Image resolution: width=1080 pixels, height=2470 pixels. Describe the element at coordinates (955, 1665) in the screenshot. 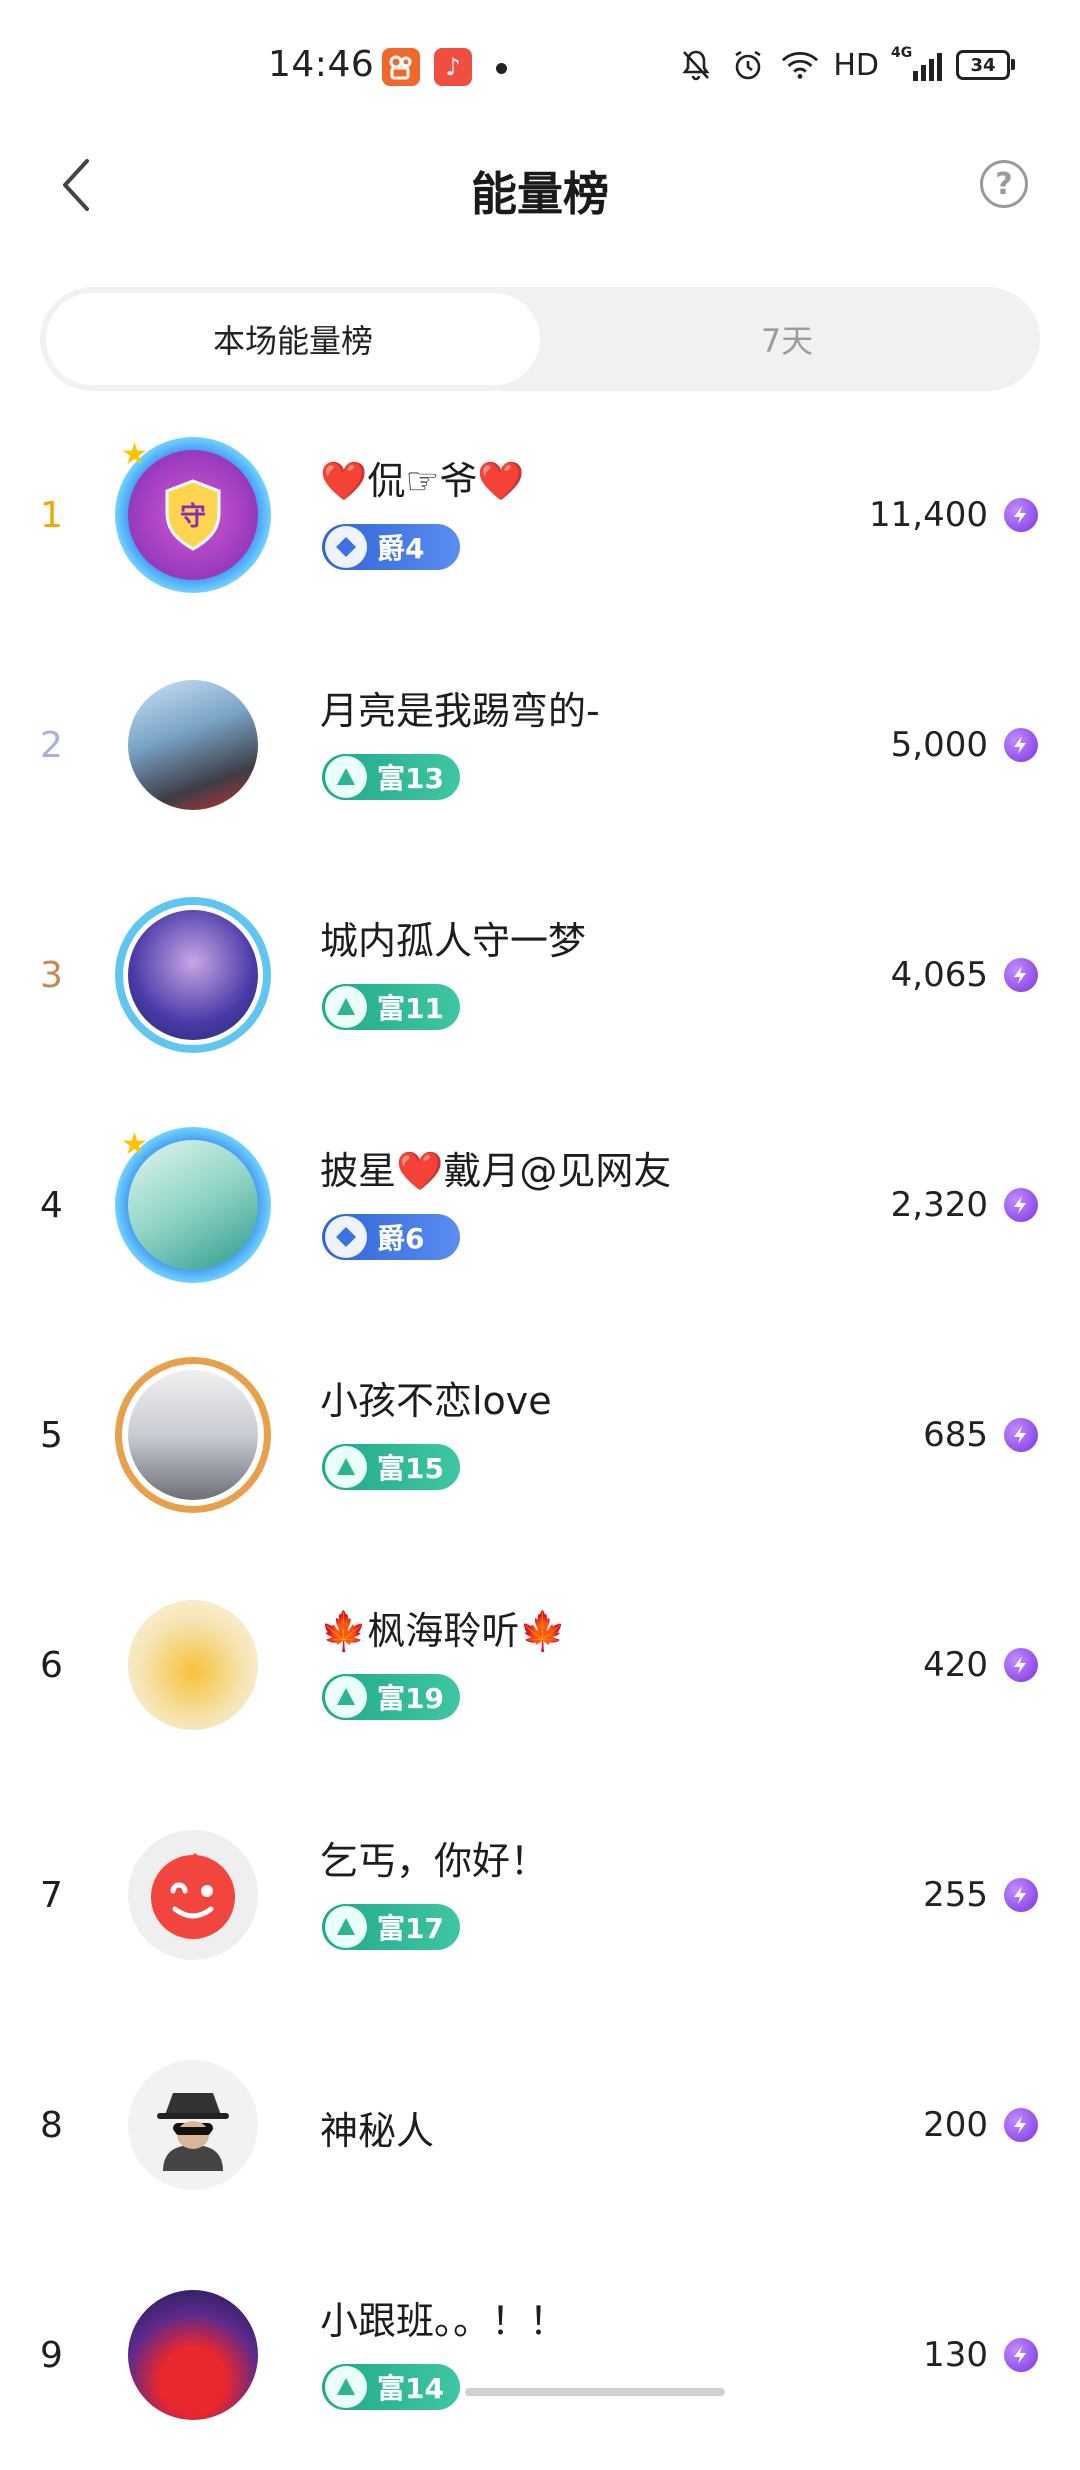

I see `energy-score: 420` at that location.